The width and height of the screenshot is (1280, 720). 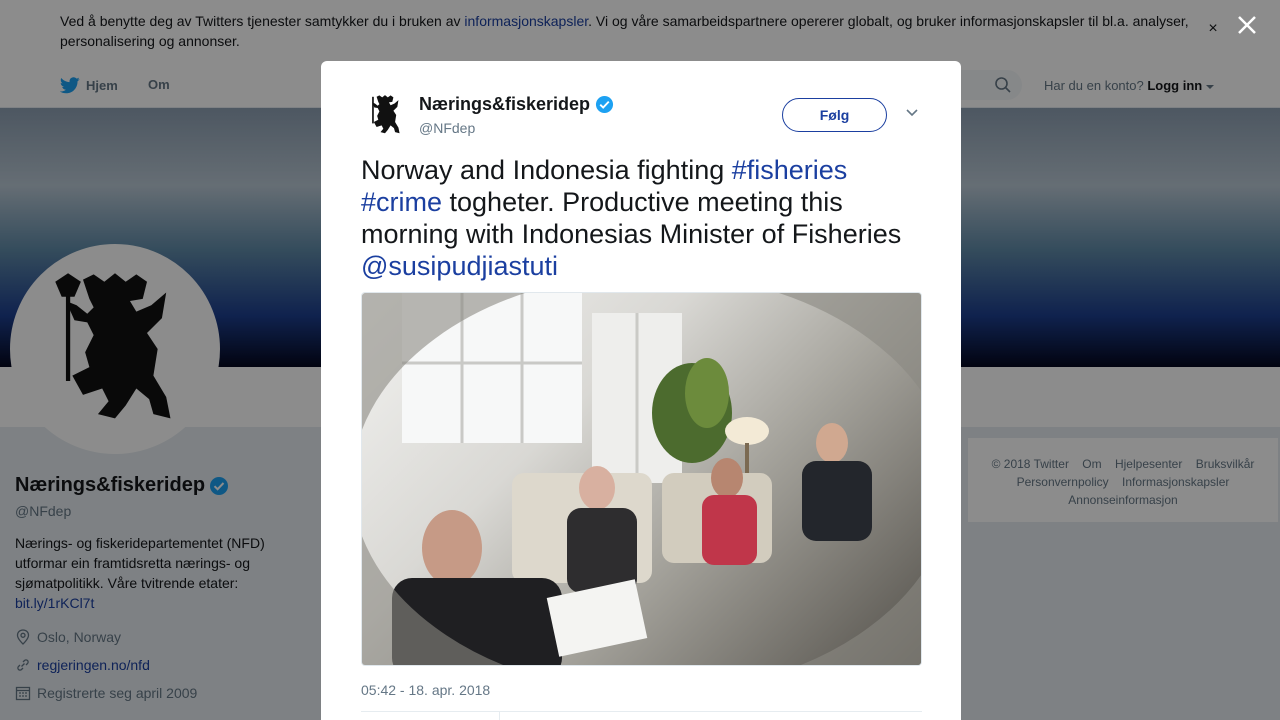 What do you see at coordinates (459, 266) in the screenshot?
I see `mention-link: @susipudjiastuti` at bounding box center [459, 266].